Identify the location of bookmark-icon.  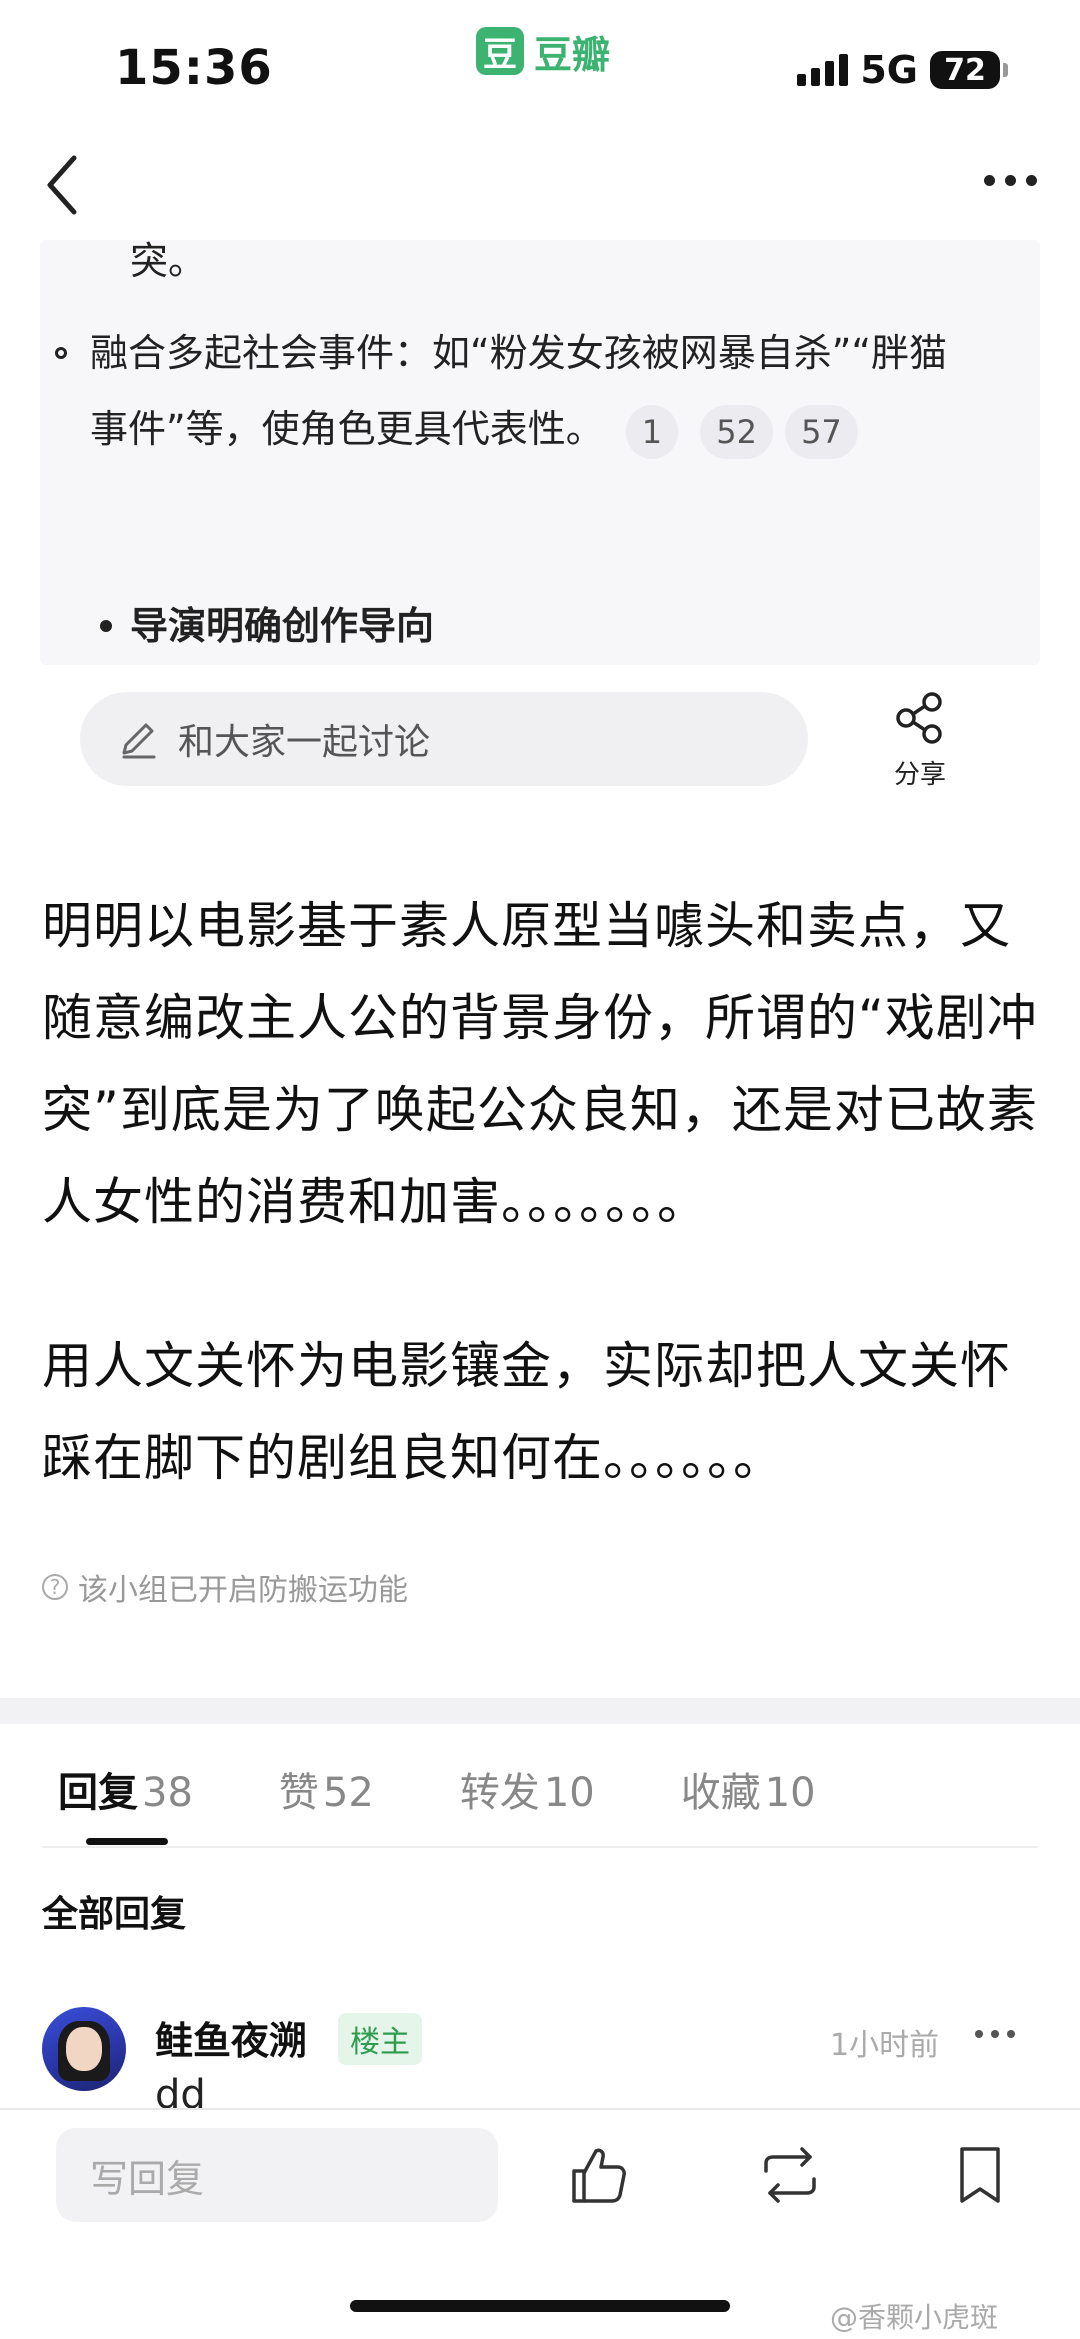
(980, 2175).